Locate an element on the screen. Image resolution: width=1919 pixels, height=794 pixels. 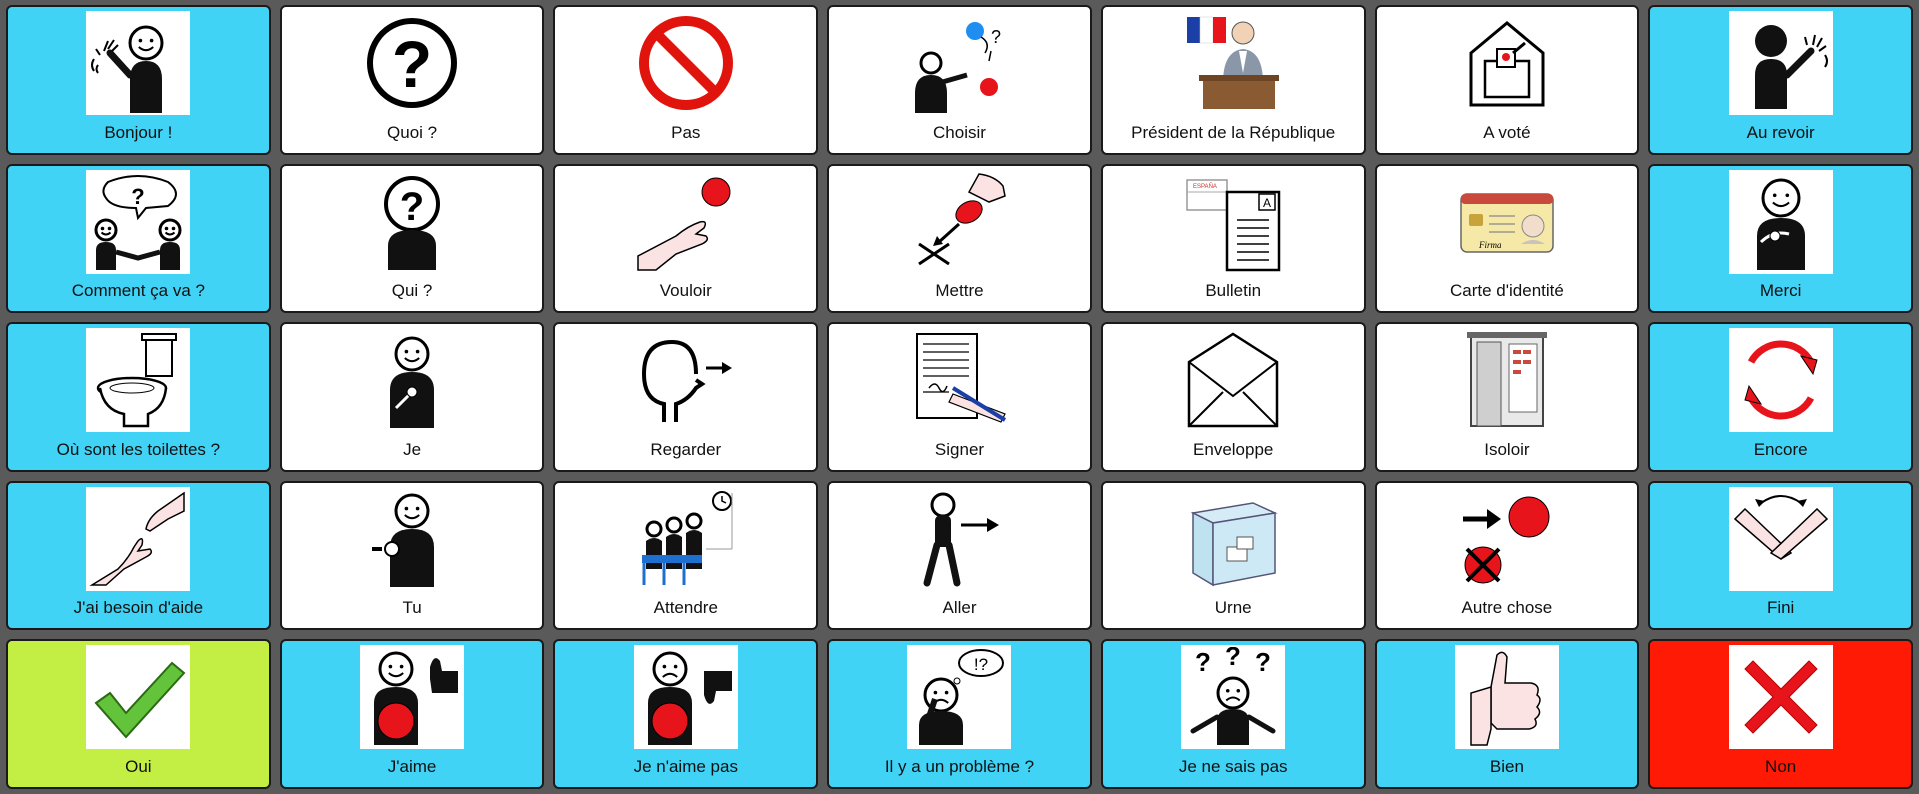
envelope-icon is located at coordinates (1233, 380).